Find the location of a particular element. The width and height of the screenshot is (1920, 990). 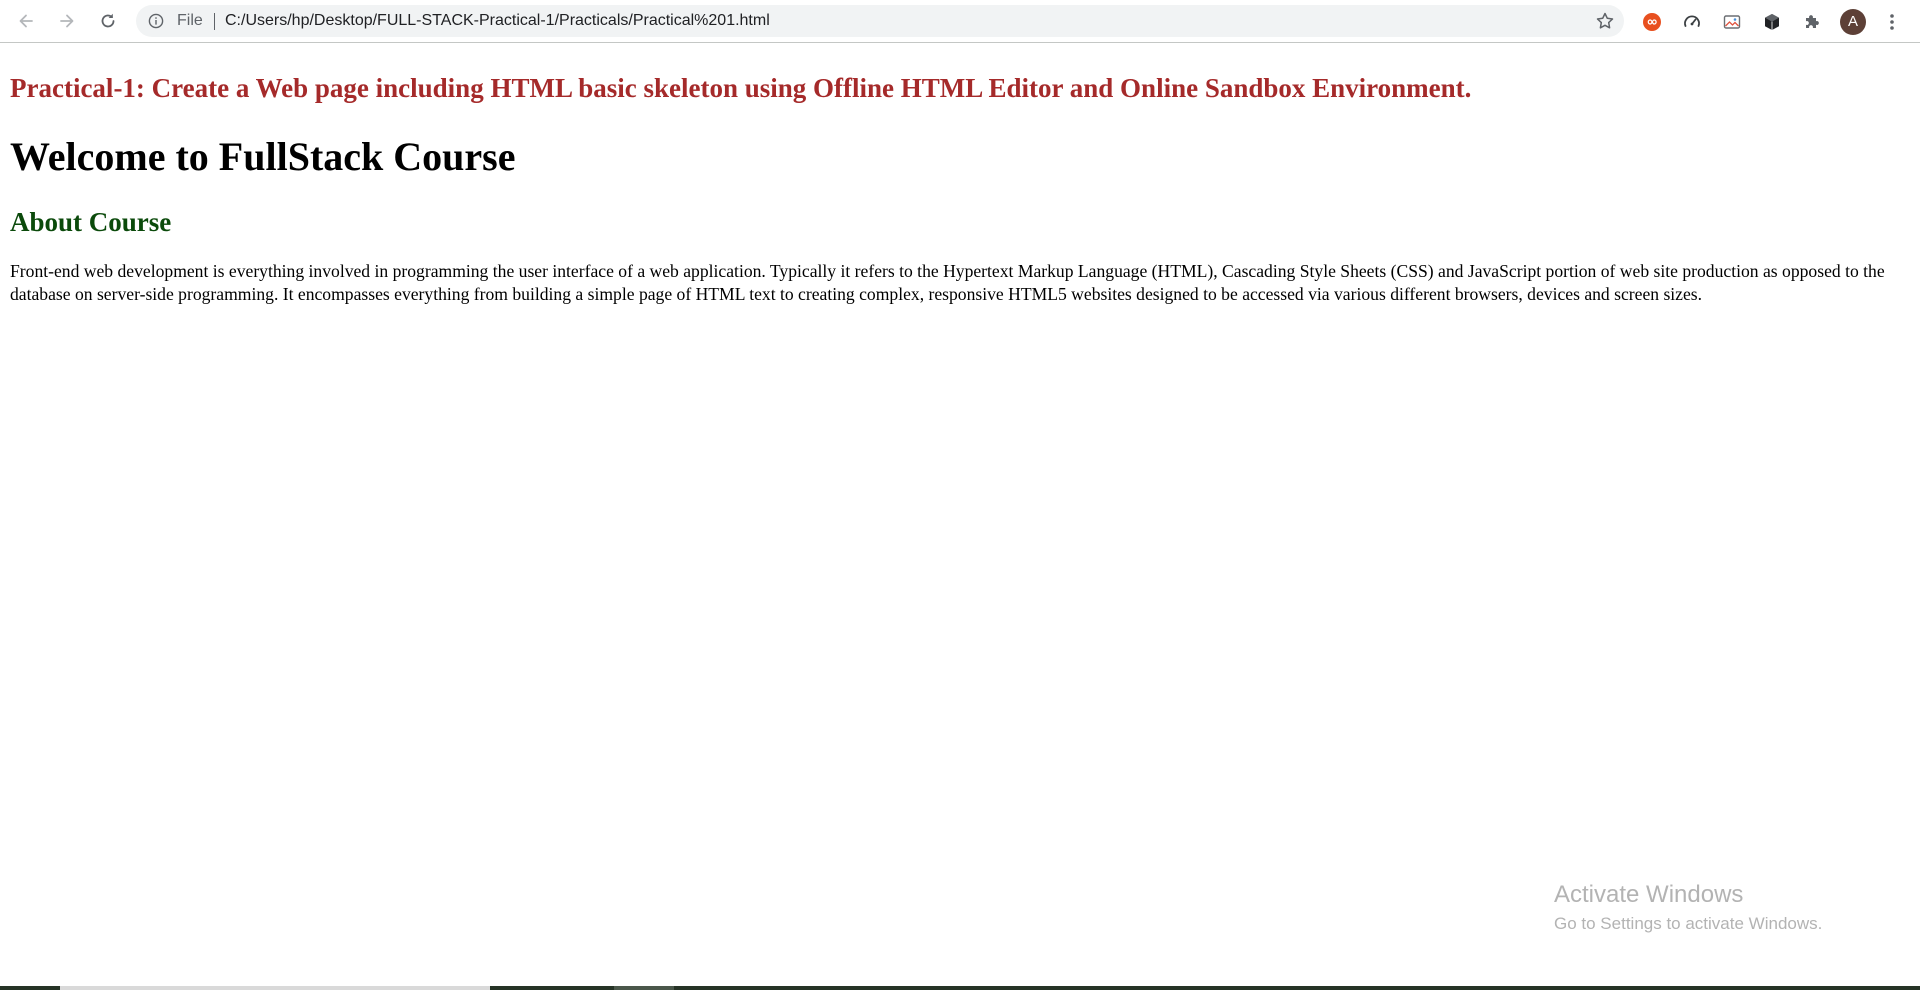

puzzle-extensions-icon is located at coordinates (1812, 22).